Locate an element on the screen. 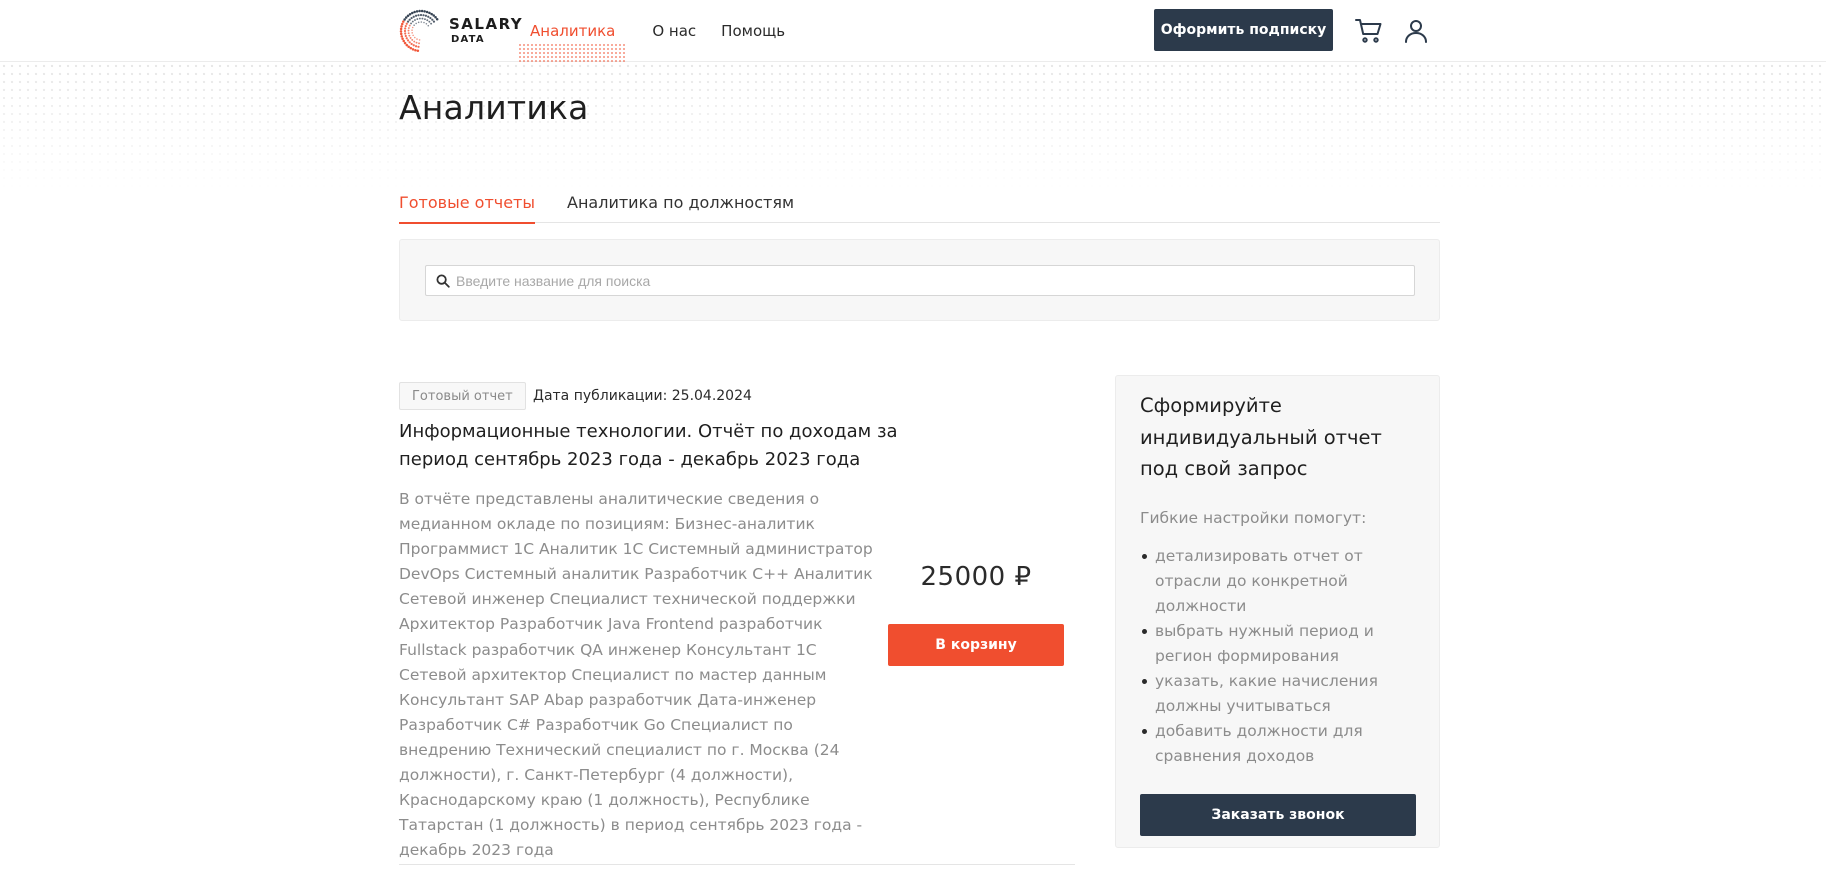 Image resolution: width=1826 pixels, height=884 pixels. main-nav: Аналитика О нас Помощь is located at coordinates (664, 31).